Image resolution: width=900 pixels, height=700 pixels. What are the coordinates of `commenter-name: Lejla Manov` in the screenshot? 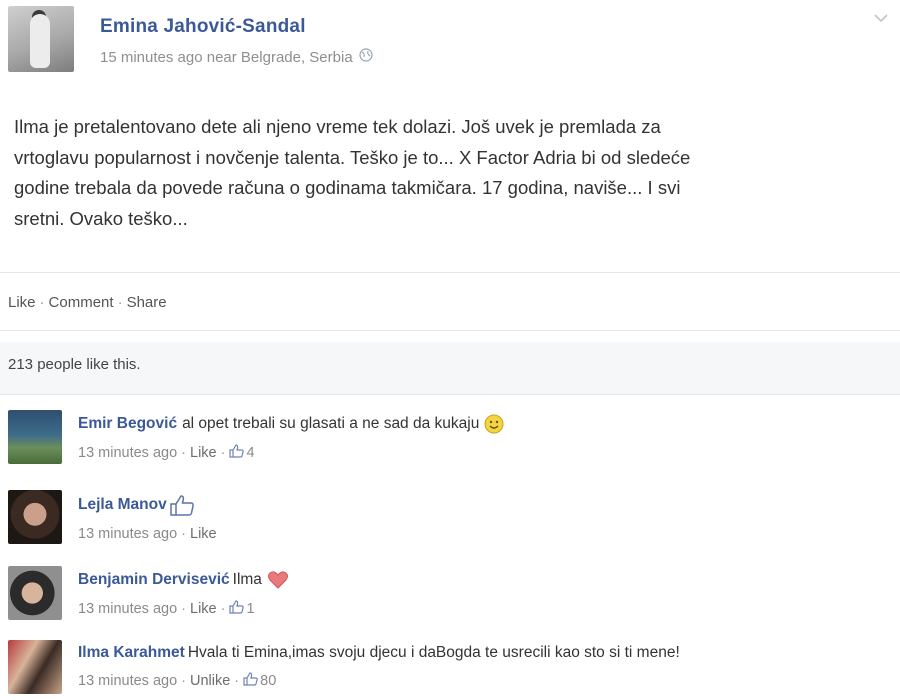 It's located at (122, 505).